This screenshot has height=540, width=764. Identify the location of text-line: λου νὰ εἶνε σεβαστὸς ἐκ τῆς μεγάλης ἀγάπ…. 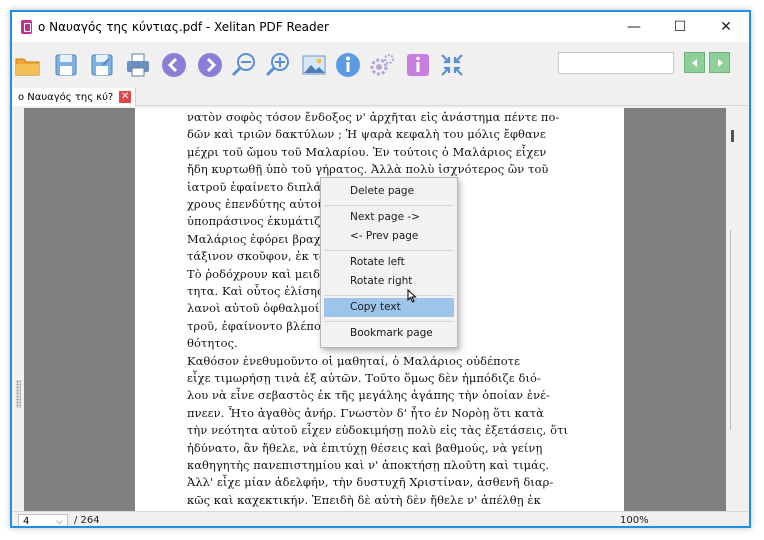
(369, 395).